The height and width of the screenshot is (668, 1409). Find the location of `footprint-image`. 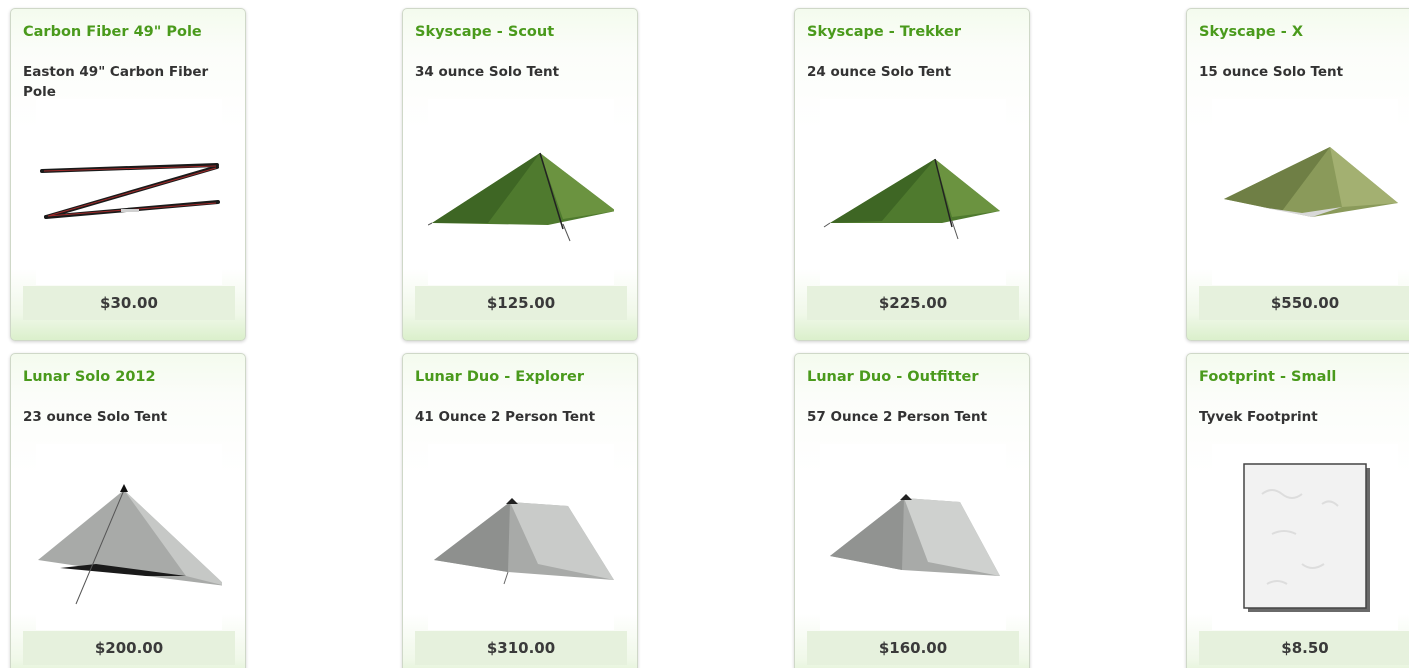

footprint-image is located at coordinates (1305, 537).